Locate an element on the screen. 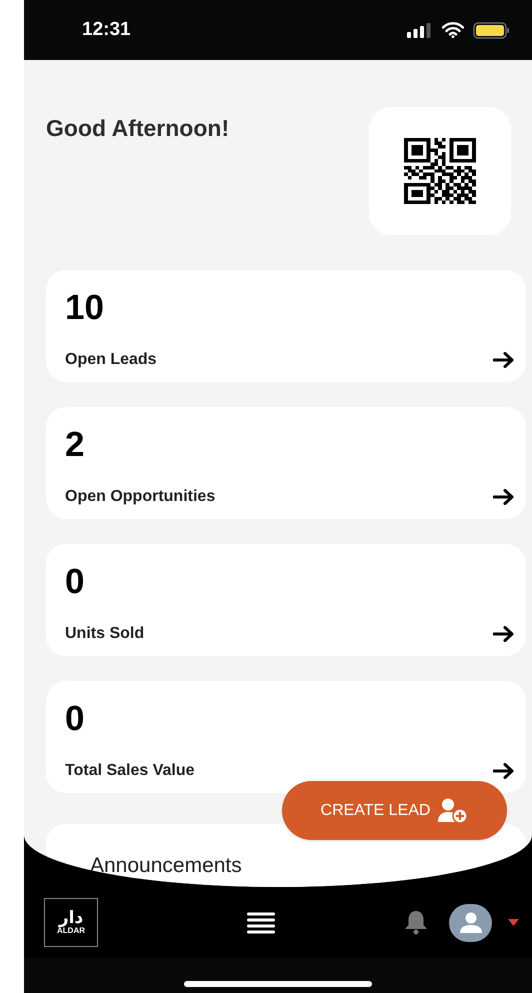  battery-icon is located at coordinates (491, 30).